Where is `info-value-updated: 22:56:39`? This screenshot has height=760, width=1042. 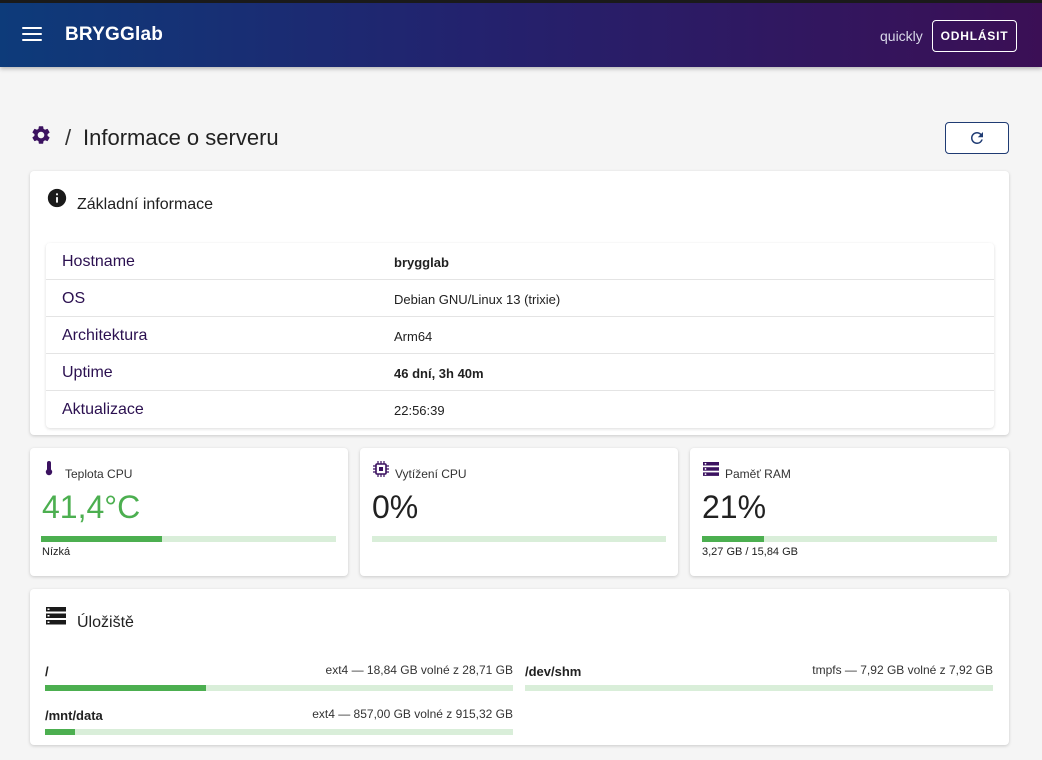 info-value-updated: 22:56:39 is located at coordinates (419, 410).